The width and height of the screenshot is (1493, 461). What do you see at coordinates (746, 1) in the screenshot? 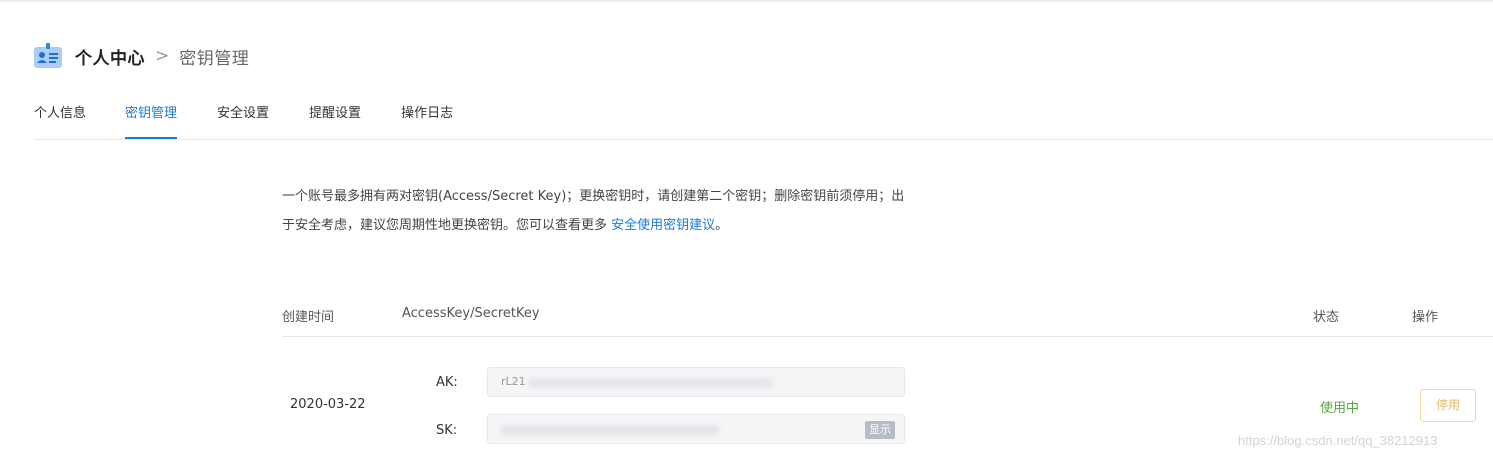
I see `top-shadow` at bounding box center [746, 1].